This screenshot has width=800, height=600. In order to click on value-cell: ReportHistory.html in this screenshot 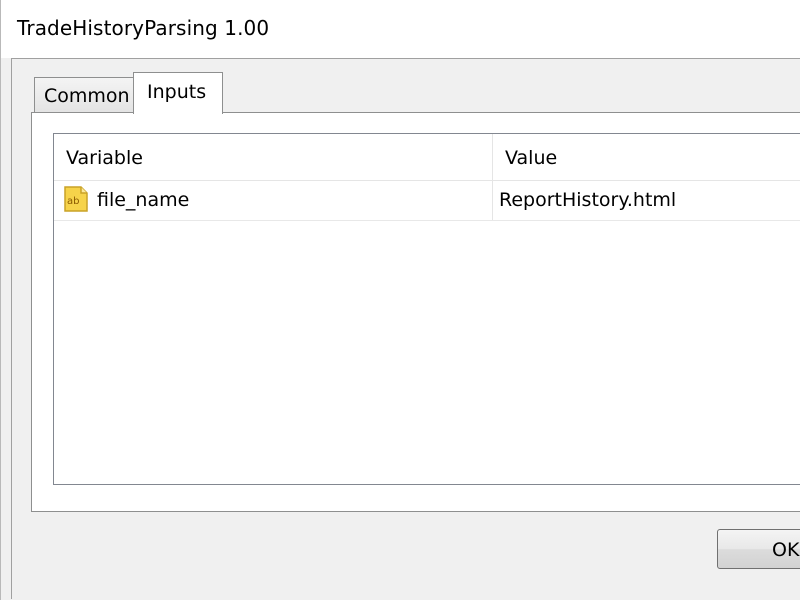, I will do `click(646, 200)`.